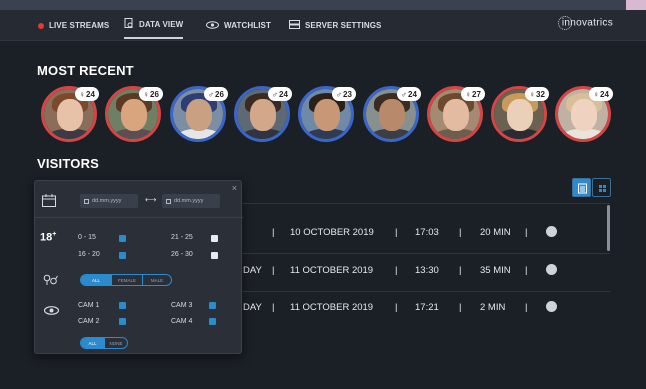  I want to click on camera-3-label: CAM 3, so click(182, 305).